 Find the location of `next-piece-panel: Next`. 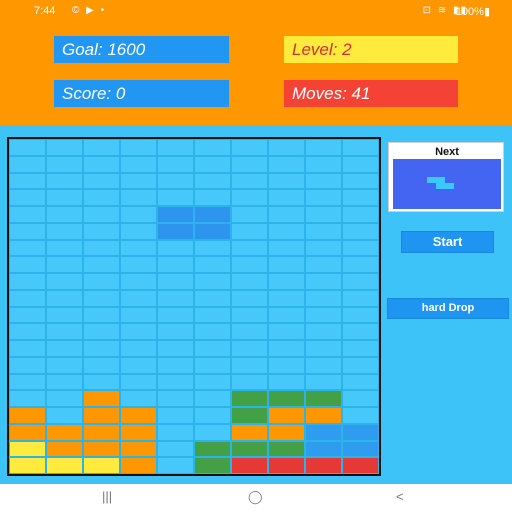

next-piece-panel: Next is located at coordinates (446, 177).